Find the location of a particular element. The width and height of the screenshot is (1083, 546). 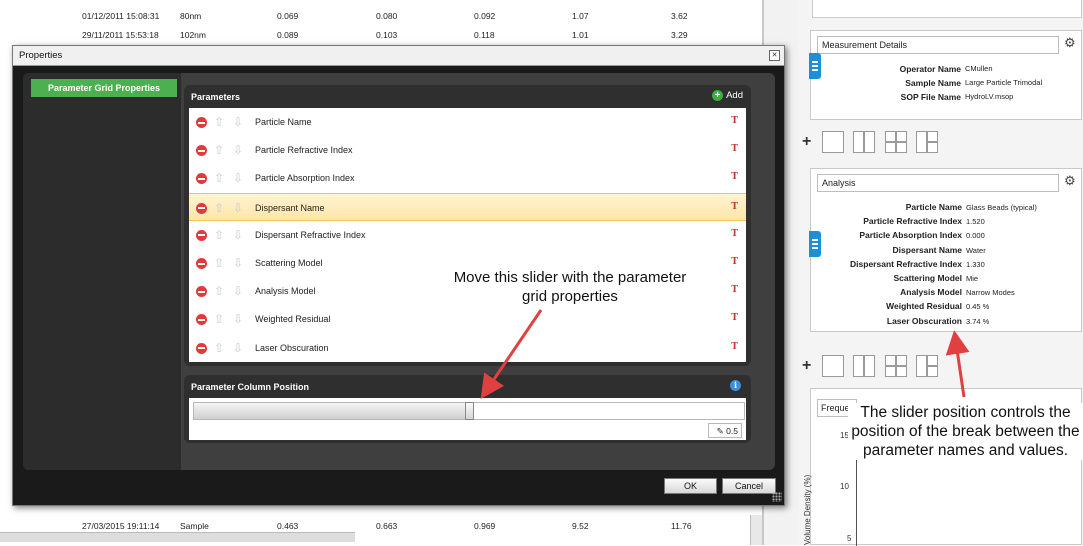

parameter-row: ⇧ ⇩ Weighted Residual T is located at coordinates (467, 319).